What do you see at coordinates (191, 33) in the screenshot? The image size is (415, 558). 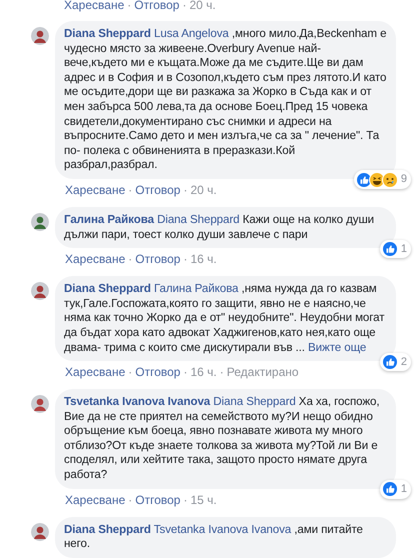 I see `mention-link: Lusa Angelova` at bounding box center [191, 33].